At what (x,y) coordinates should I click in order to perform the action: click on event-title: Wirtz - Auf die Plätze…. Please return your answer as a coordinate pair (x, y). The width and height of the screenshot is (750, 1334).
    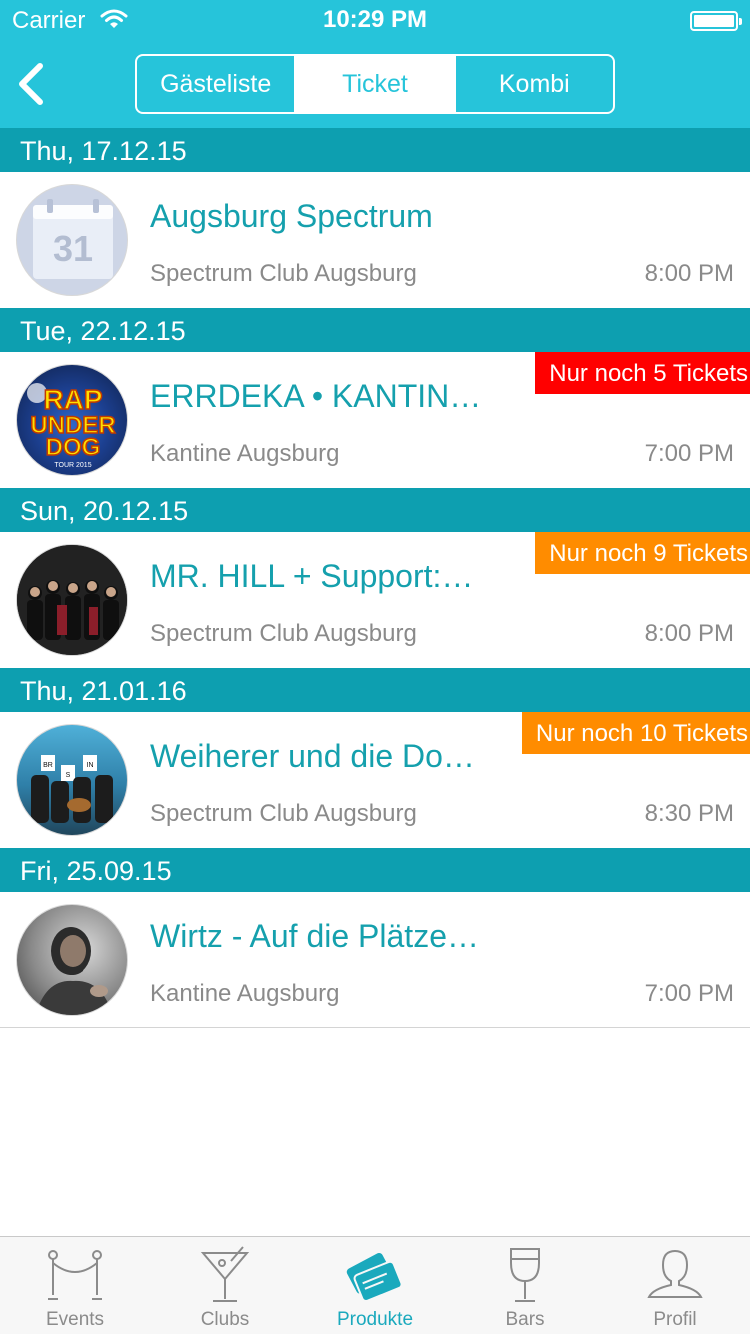
    Looking at the image, I should click on (314, 936).